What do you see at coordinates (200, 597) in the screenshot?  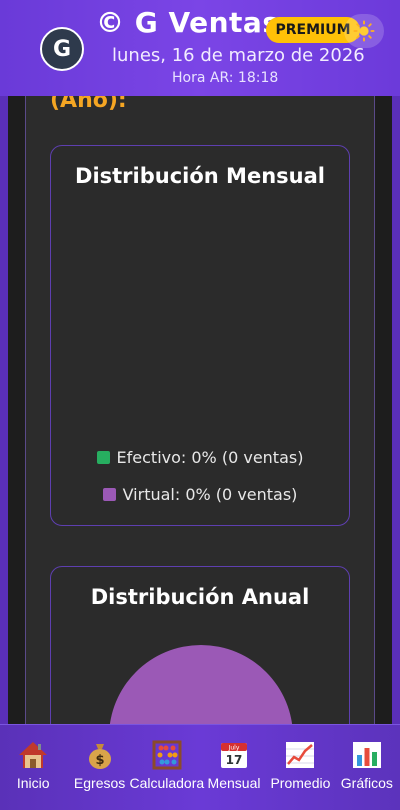 I see `annual-card-title: Distribución Anual` at bounding box center [200, 597].